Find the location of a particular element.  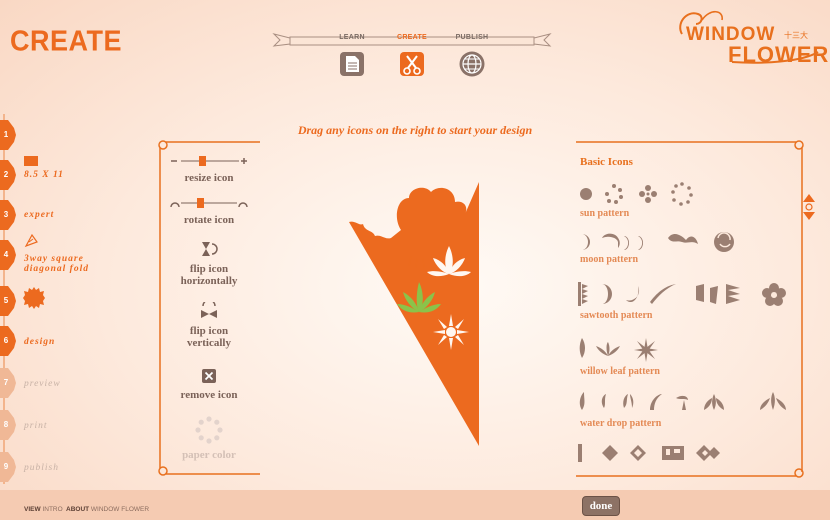

step-number: 2 is located at coordinates (6, 174).